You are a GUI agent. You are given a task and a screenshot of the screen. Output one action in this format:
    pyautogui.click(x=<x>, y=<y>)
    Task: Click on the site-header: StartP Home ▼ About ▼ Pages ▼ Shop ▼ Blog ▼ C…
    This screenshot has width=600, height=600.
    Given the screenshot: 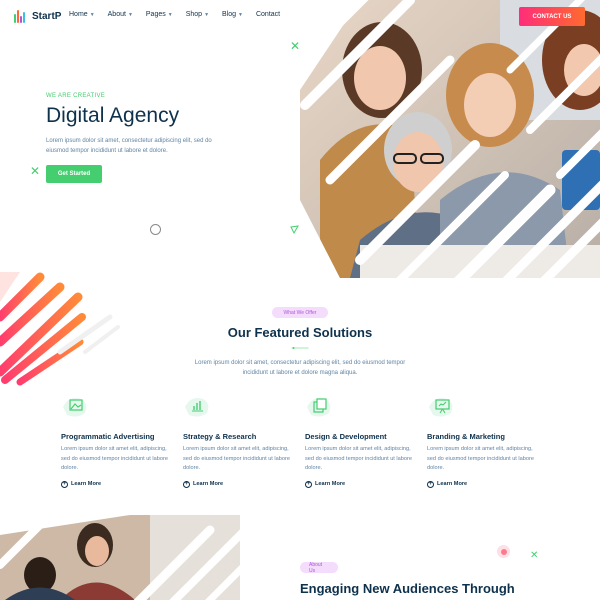 What is the action you would take?
    pyautogui.click(x=300, y=17)
    